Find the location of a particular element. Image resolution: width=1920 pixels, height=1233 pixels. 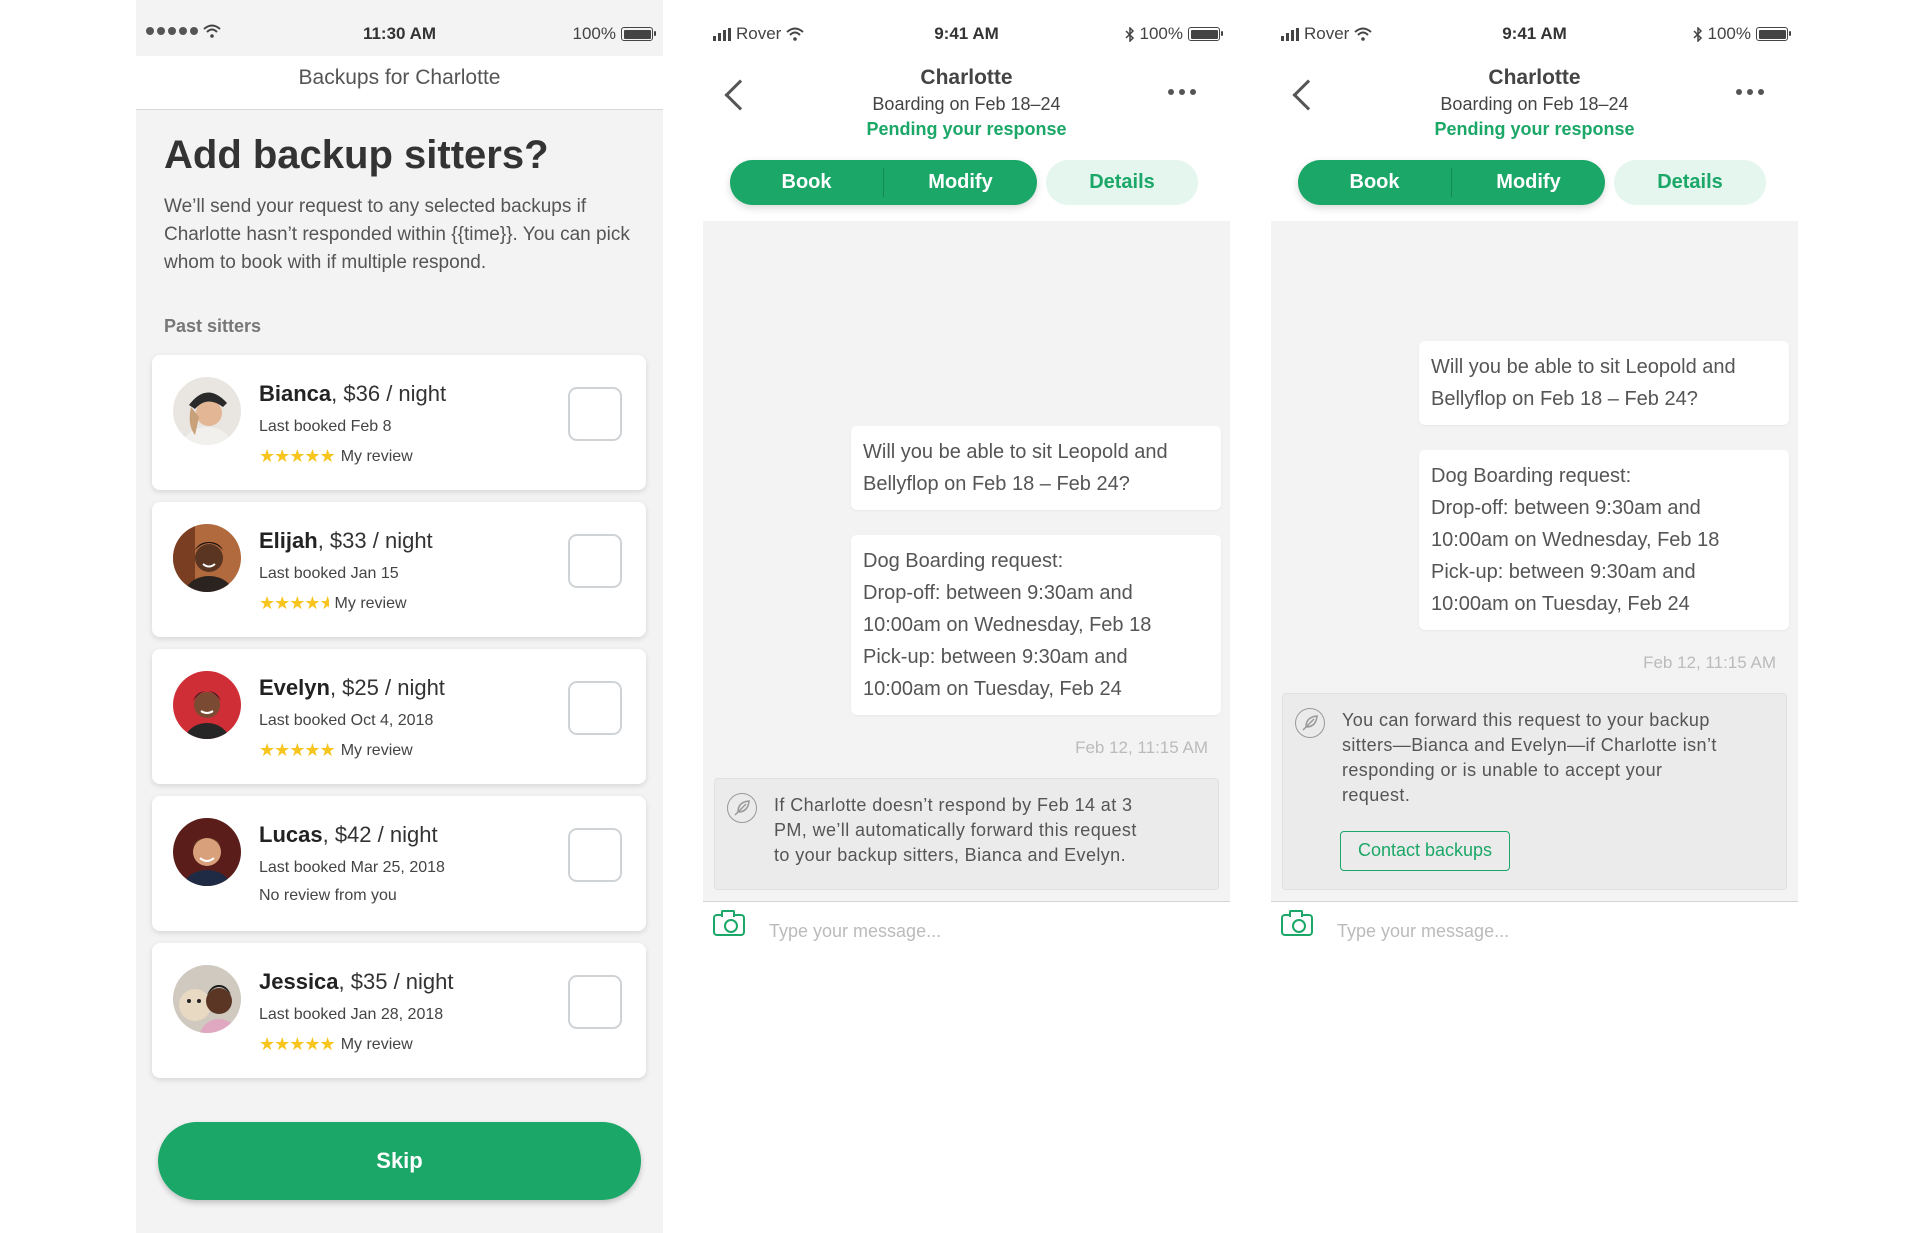

sitter-rate: , $36 / night is located at coordinates (389, 393).